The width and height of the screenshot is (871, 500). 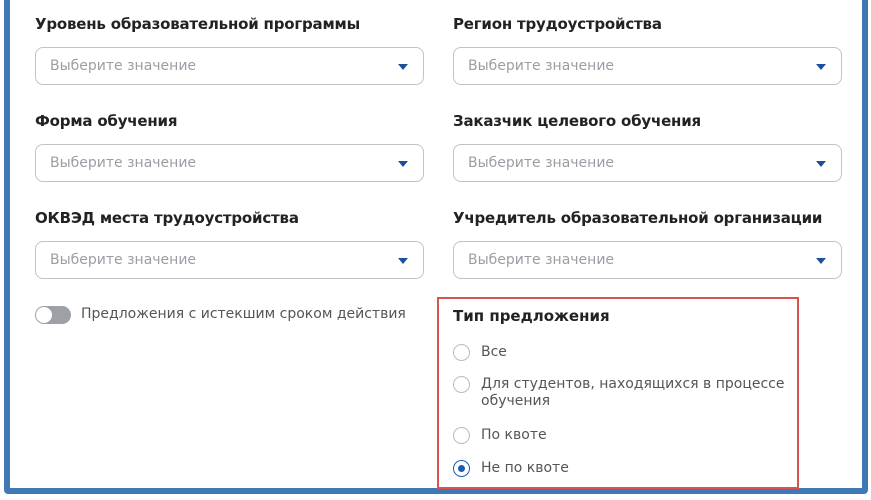 I want to click on expired-offers-toggle, so click(x=53, y=315).